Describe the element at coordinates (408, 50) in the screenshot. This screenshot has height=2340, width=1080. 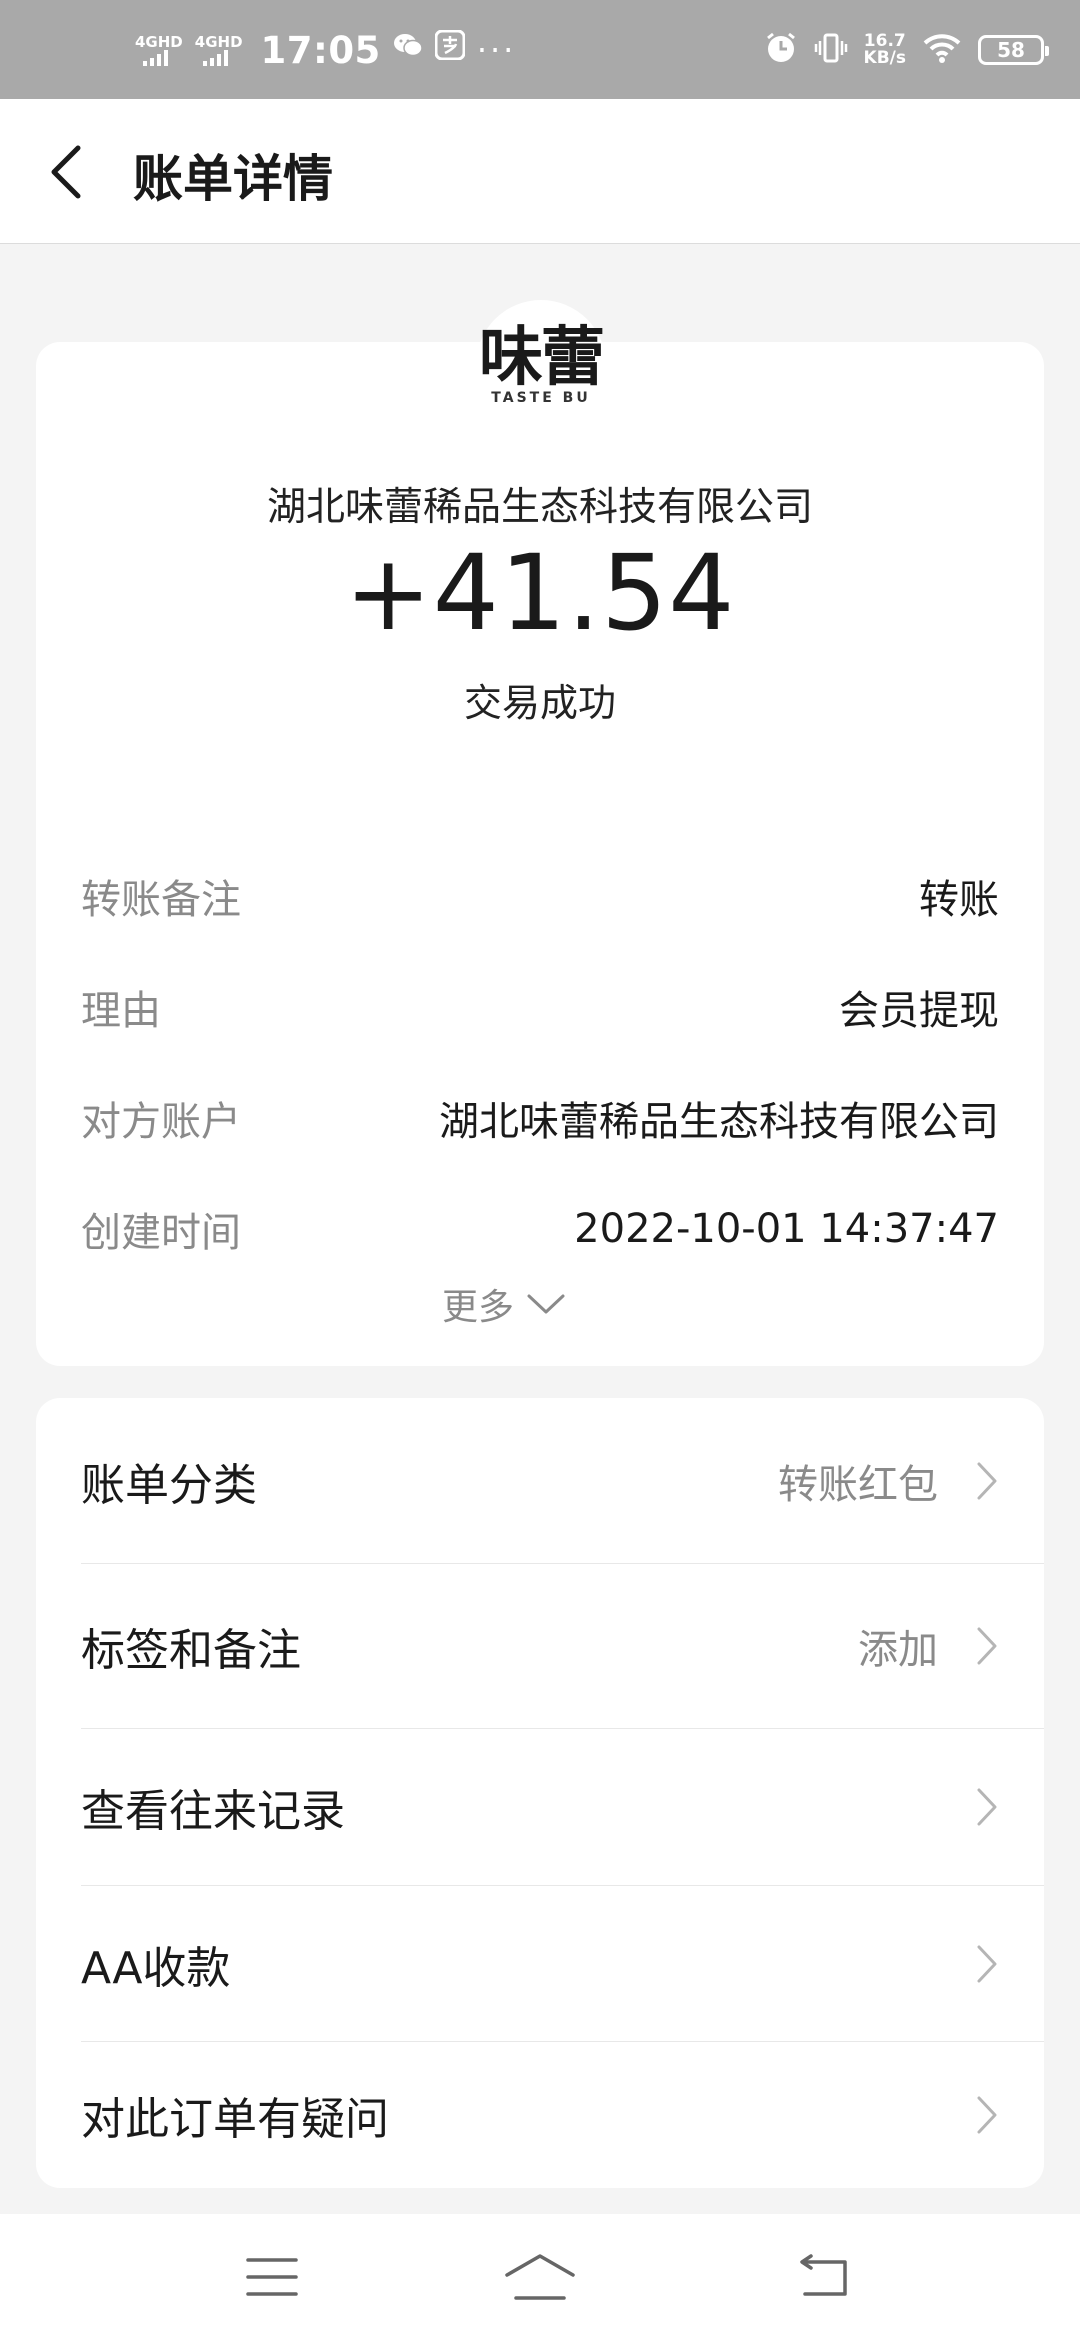
I see `wechat-icon` at that location.